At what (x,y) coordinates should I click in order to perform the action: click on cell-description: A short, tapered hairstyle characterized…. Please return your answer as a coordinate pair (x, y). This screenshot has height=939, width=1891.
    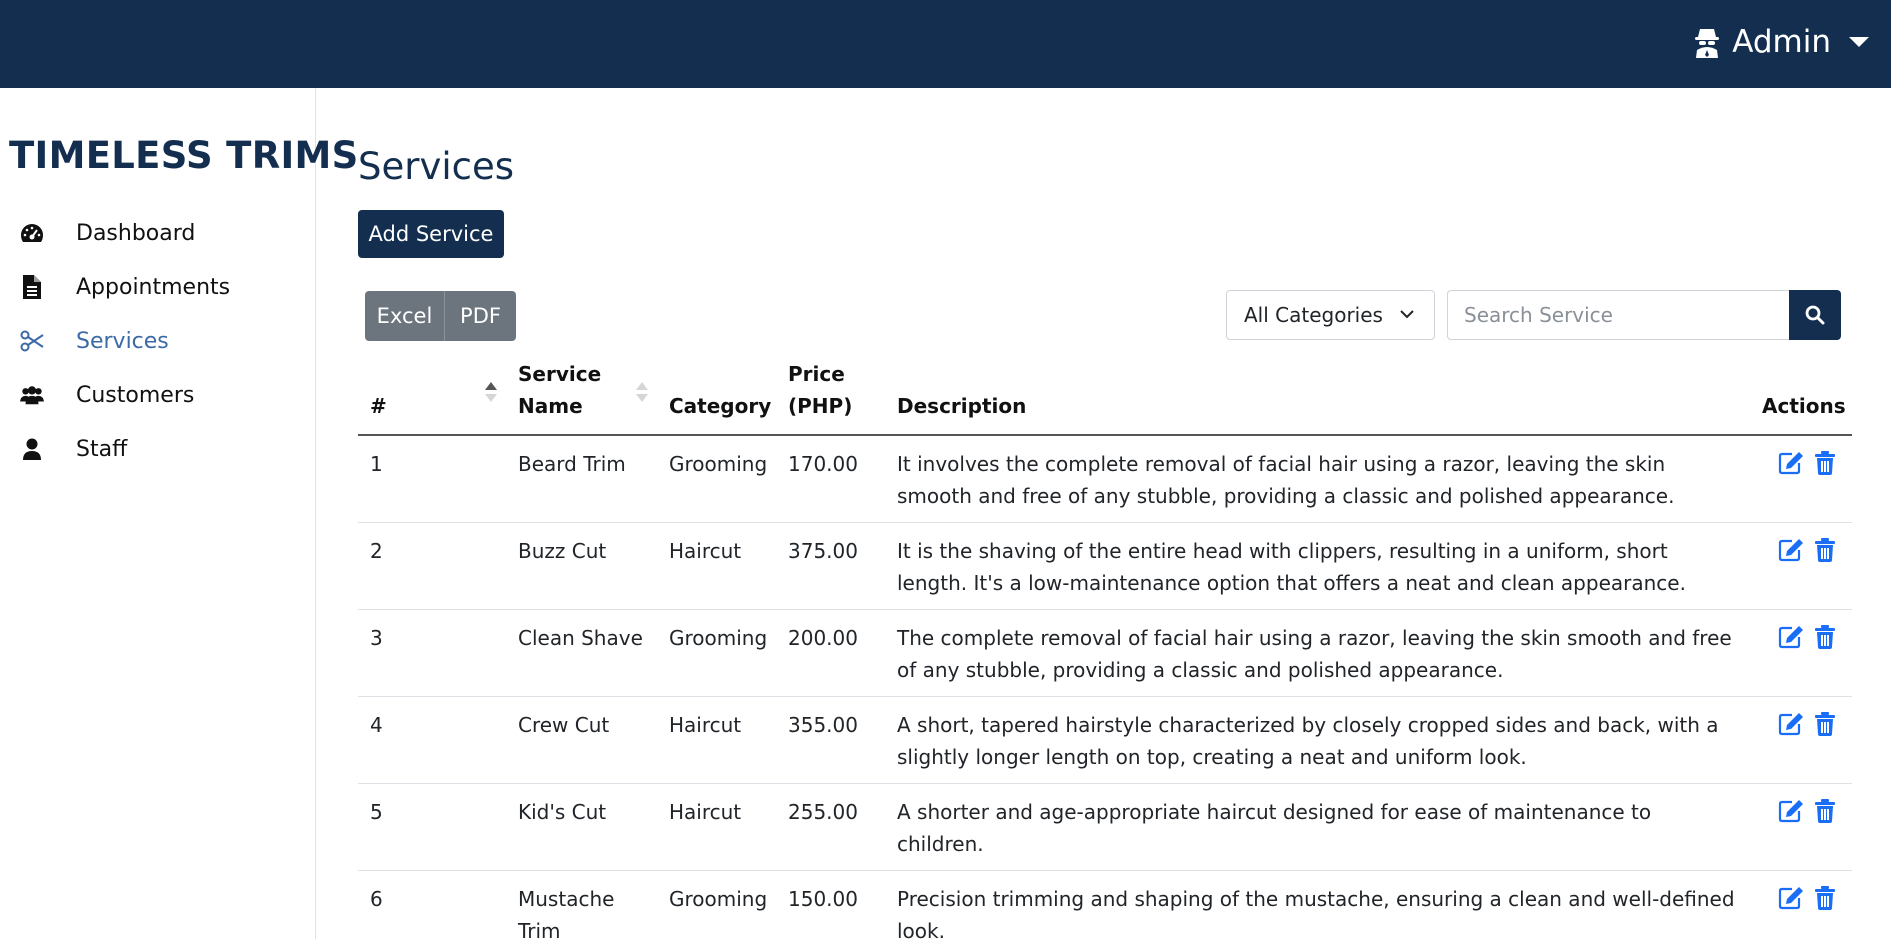
    Looking at the image, I should click on (1317, 740).